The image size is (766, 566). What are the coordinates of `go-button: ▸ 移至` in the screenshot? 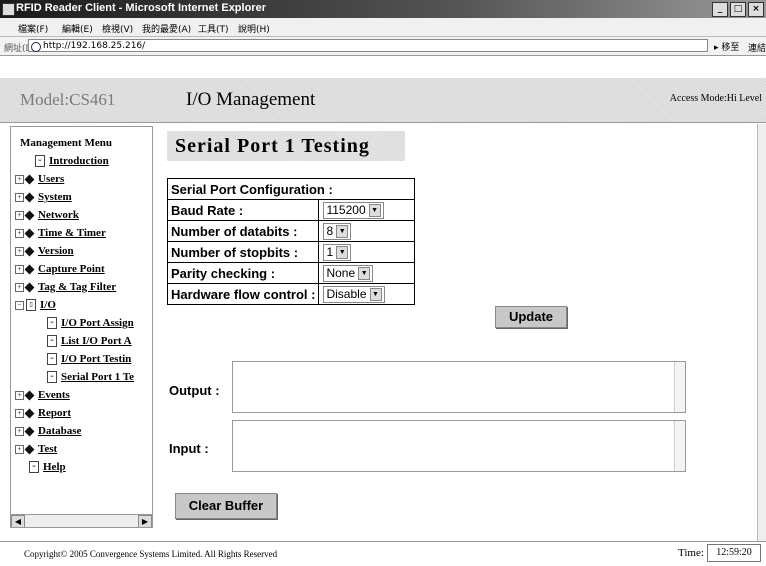 It's located at (726, 46).